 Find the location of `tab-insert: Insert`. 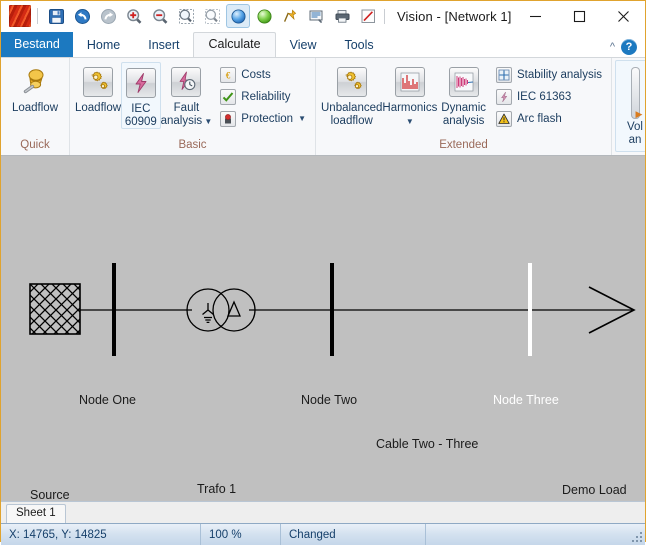

tab-insert: Insert is located at coordinates (163, 45).